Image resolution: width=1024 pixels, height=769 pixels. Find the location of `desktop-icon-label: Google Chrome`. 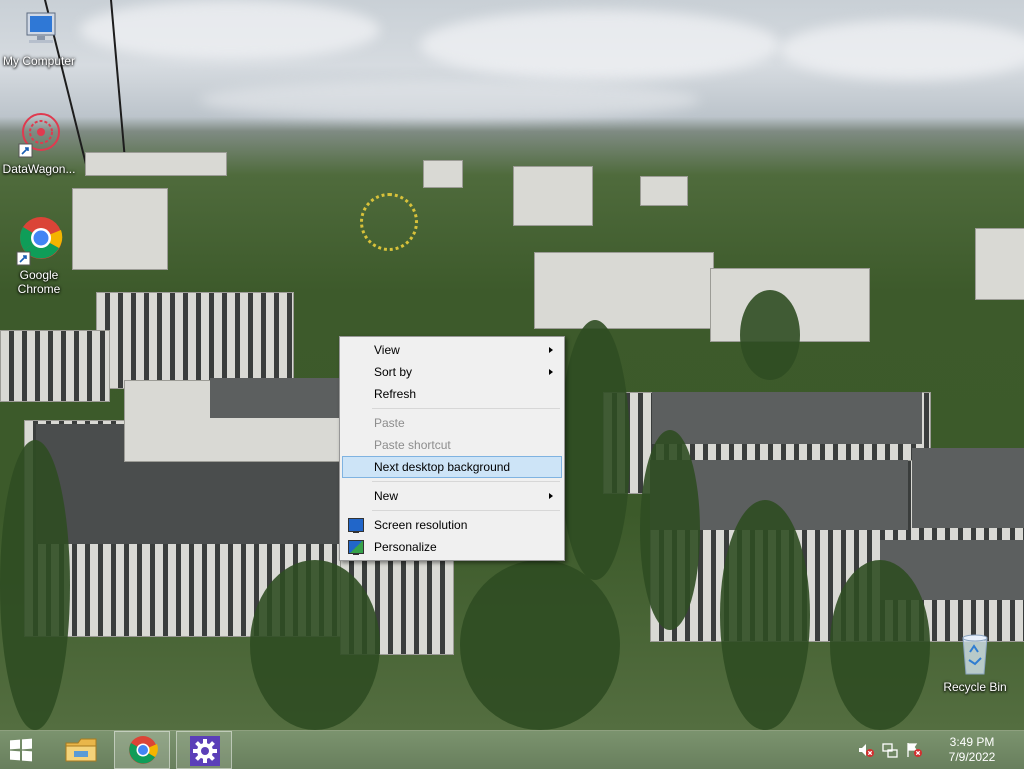

desktop-icon-label: Google Chrome is located at coordinates (39, 282).